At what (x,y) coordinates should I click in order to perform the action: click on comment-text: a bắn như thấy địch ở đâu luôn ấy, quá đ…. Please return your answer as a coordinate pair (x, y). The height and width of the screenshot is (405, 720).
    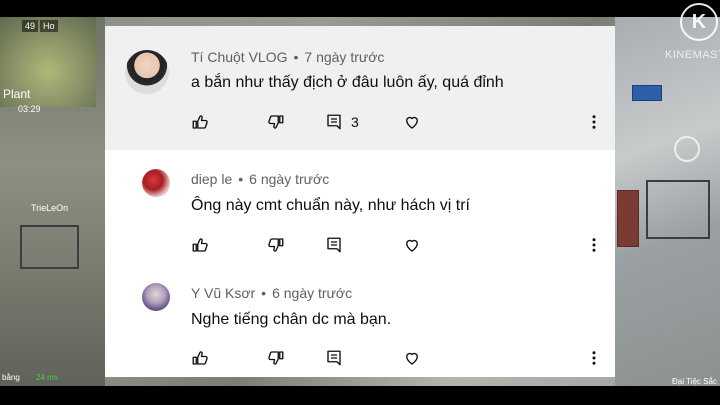
    Looking at the image, I should click on (347, 82).